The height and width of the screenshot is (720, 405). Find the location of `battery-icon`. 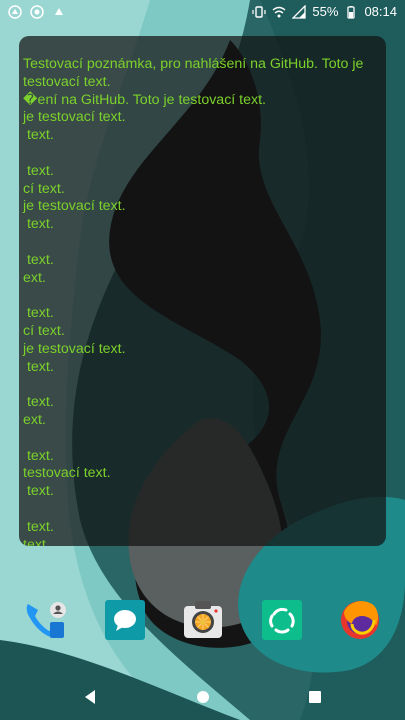

battery-icon is located at coordinates (351, 12).